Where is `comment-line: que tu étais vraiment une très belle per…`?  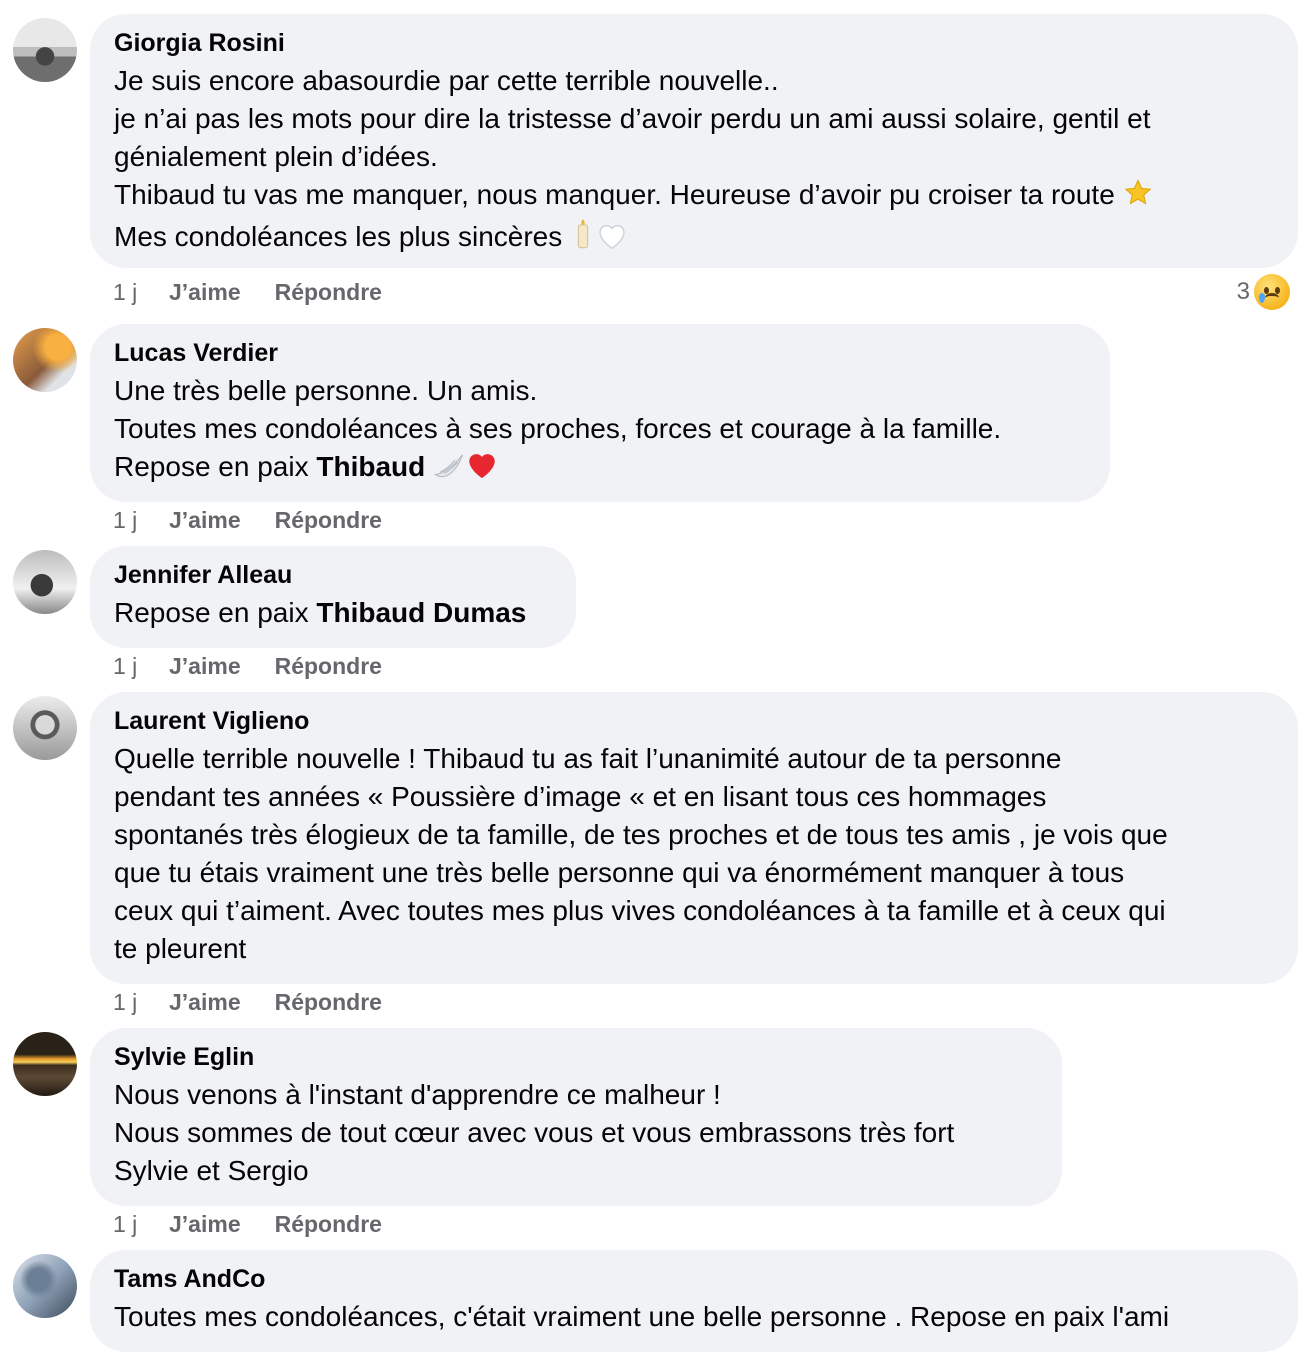
comment-line: que tu étais vraiment une très belle per… is located at coordinates (619, 872).